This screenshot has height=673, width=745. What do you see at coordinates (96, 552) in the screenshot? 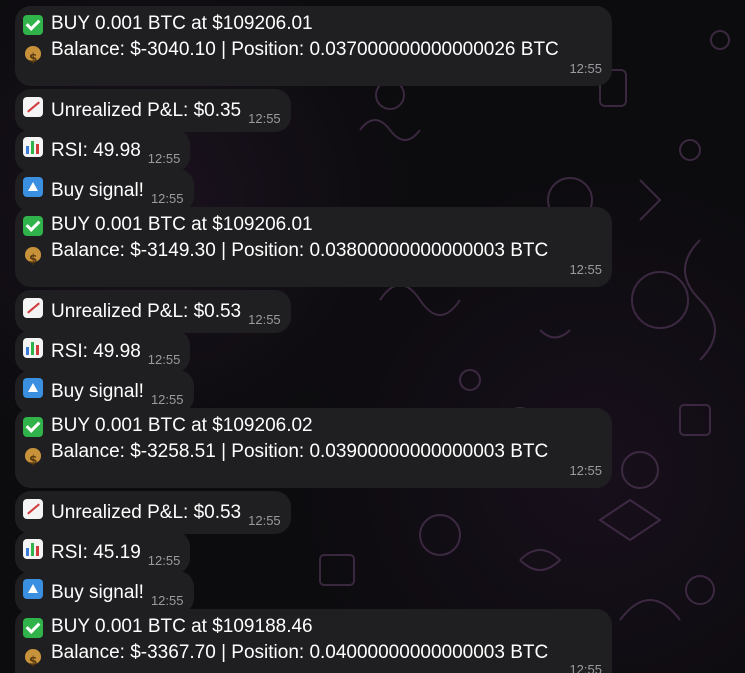
I see `rsi-text: RSI: 45.19` at bounding box center [96, 552].